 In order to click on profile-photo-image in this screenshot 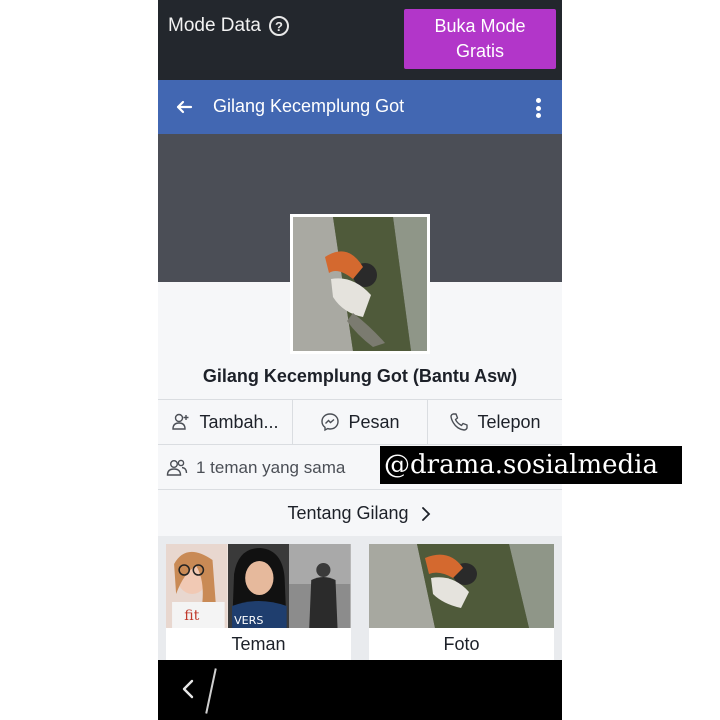, I will do `click(360, 284)`.